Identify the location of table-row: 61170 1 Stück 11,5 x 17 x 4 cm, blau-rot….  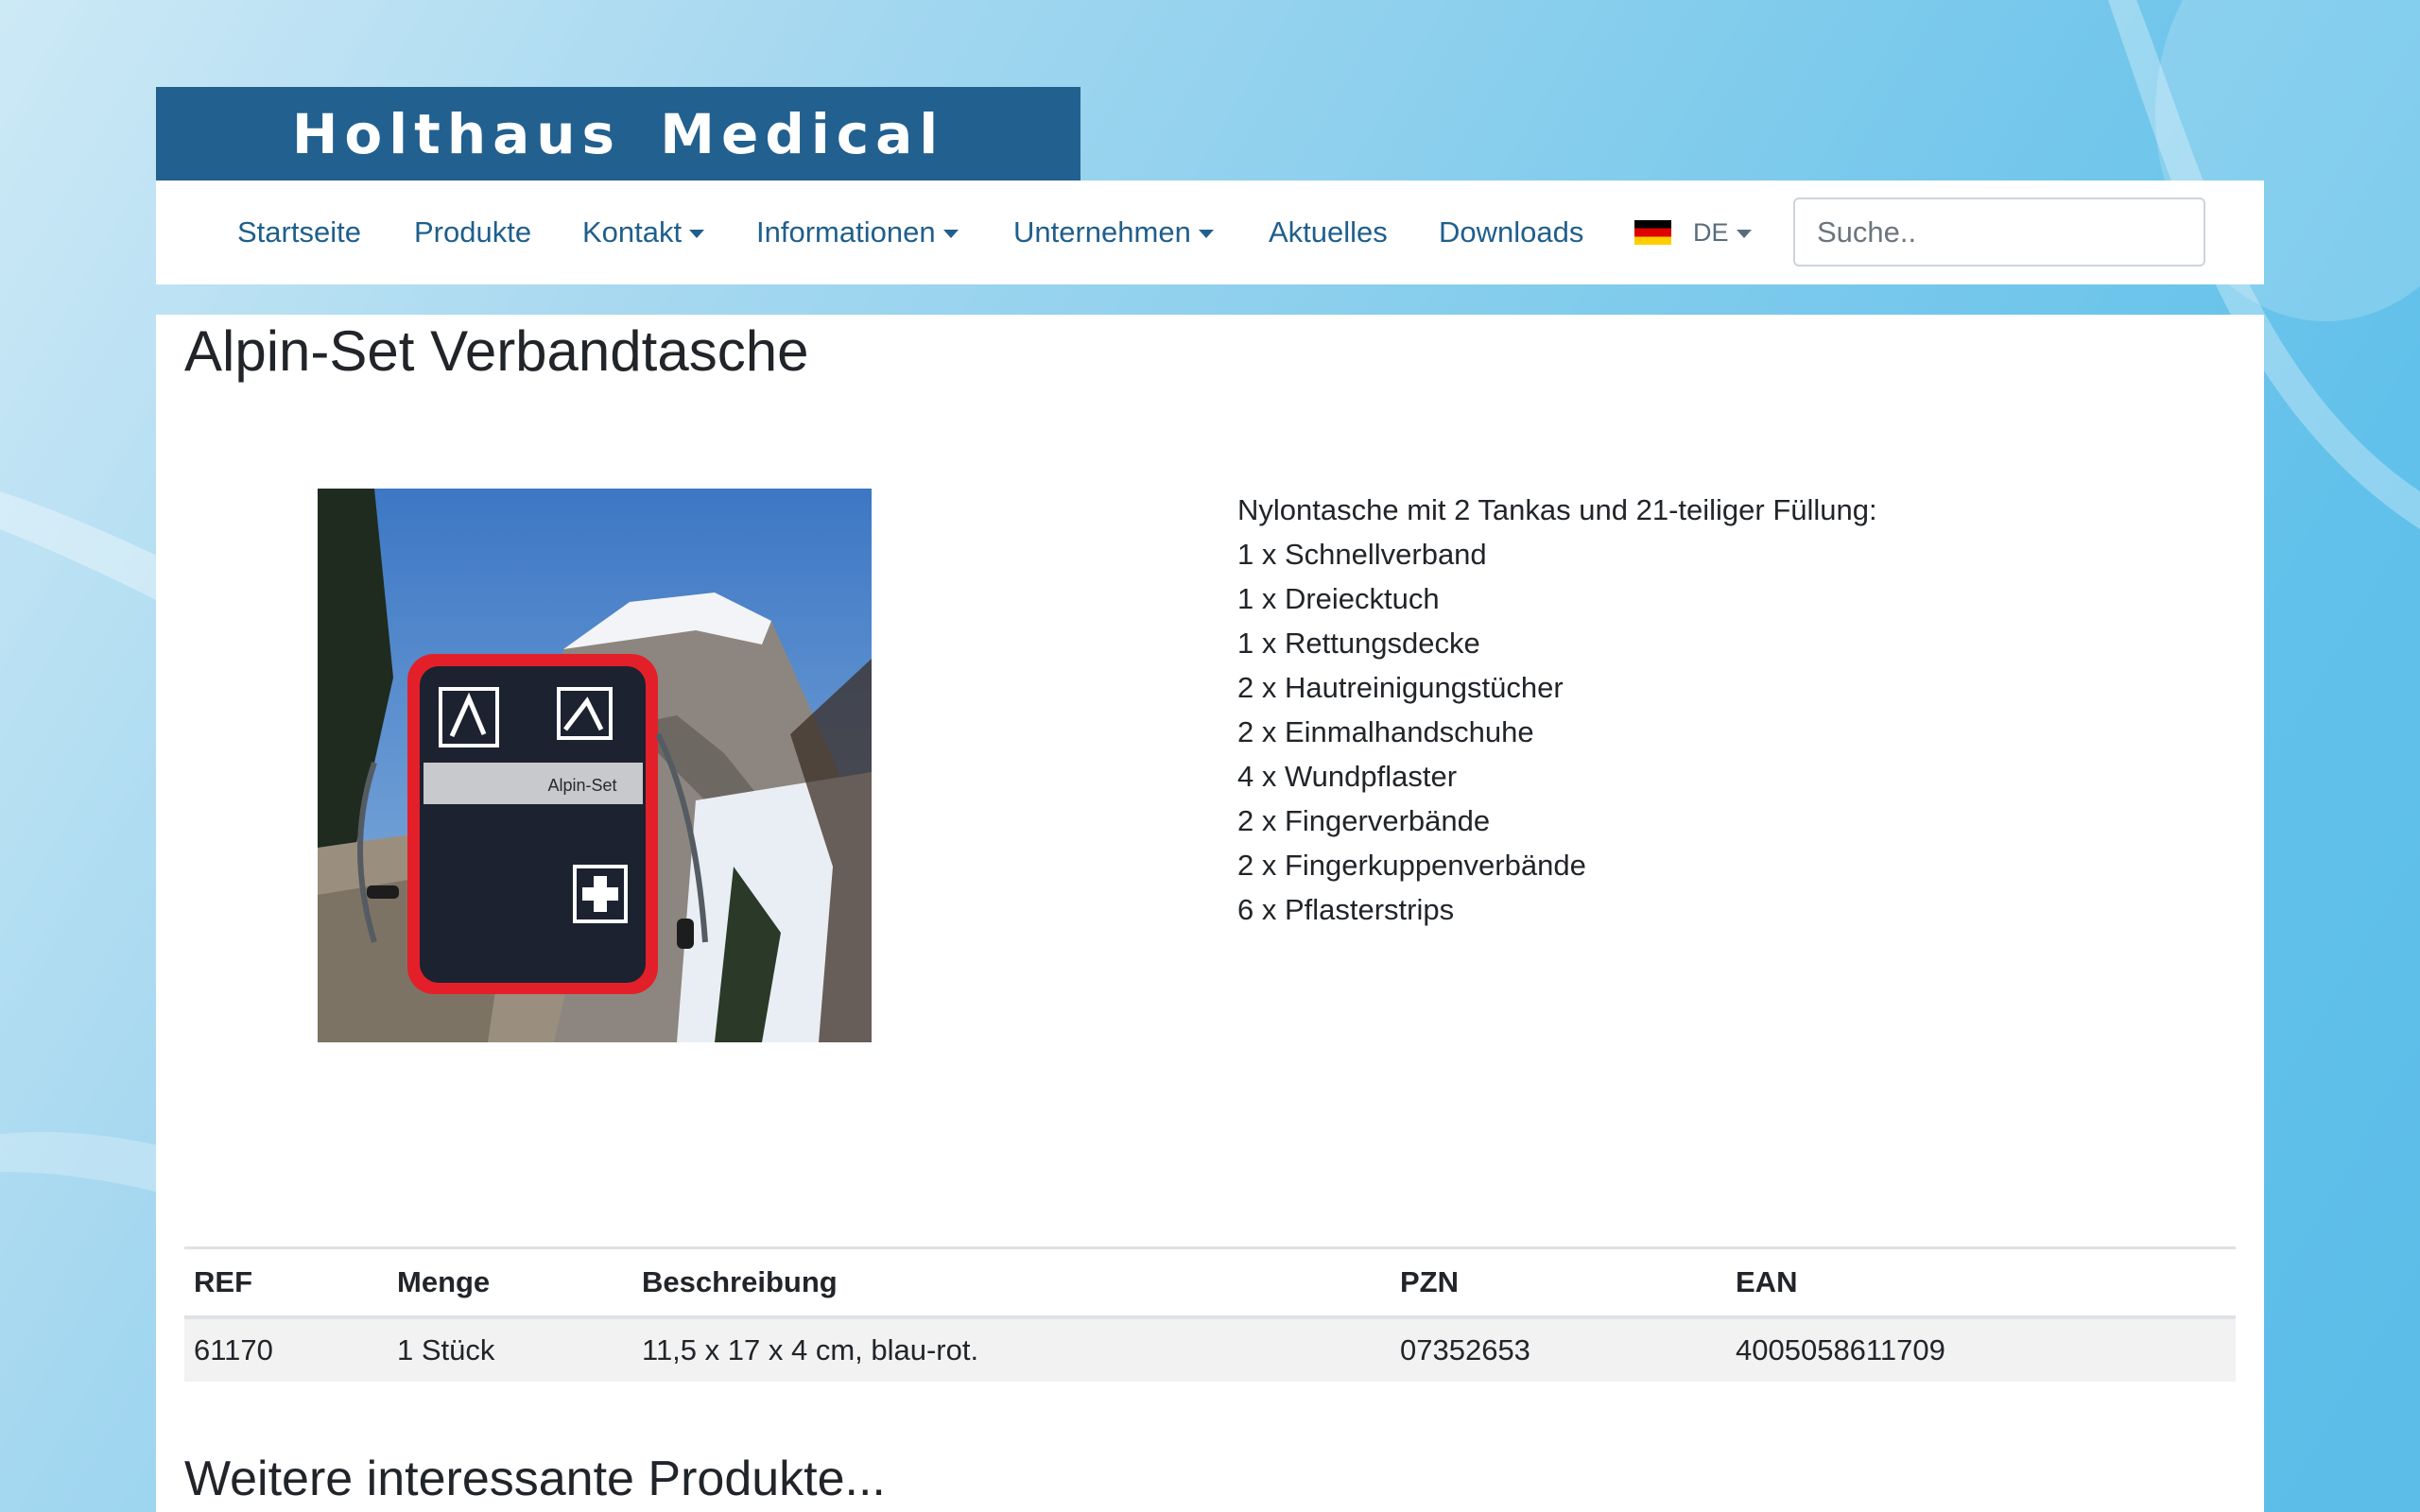
(1210, 1349).